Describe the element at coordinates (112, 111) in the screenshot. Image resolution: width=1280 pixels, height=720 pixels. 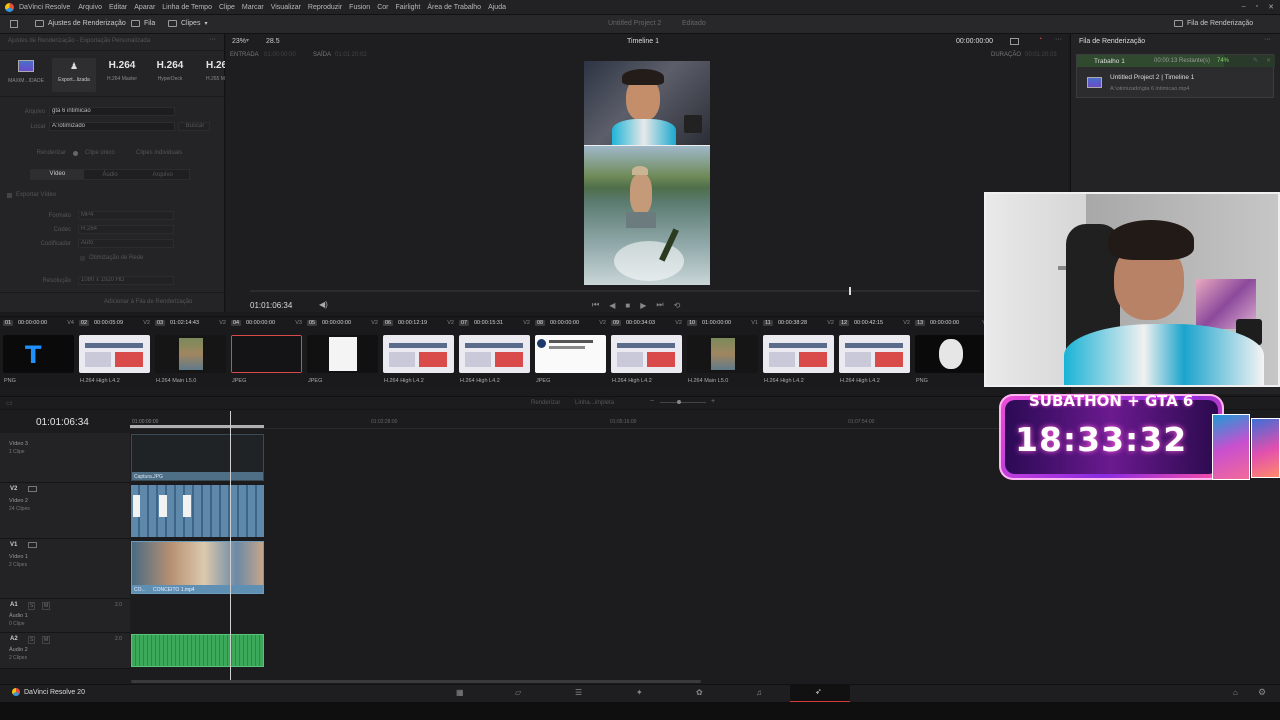
I see `filename-input: gta 6 intimicao` at that location.